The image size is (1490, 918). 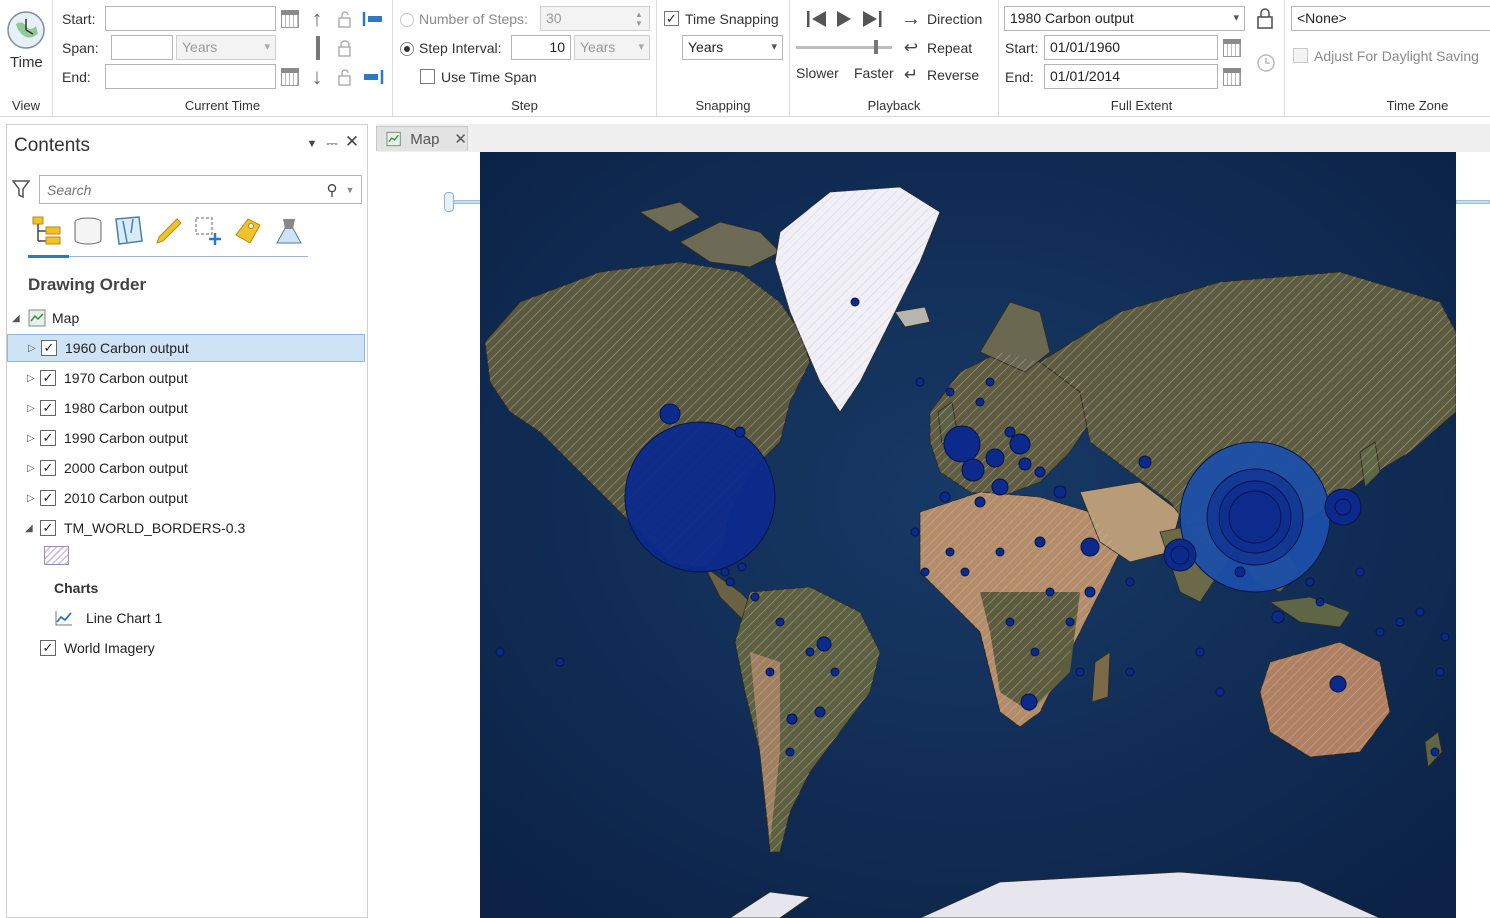 I want to click on view-group-label: View, so click(x=26, y=105).